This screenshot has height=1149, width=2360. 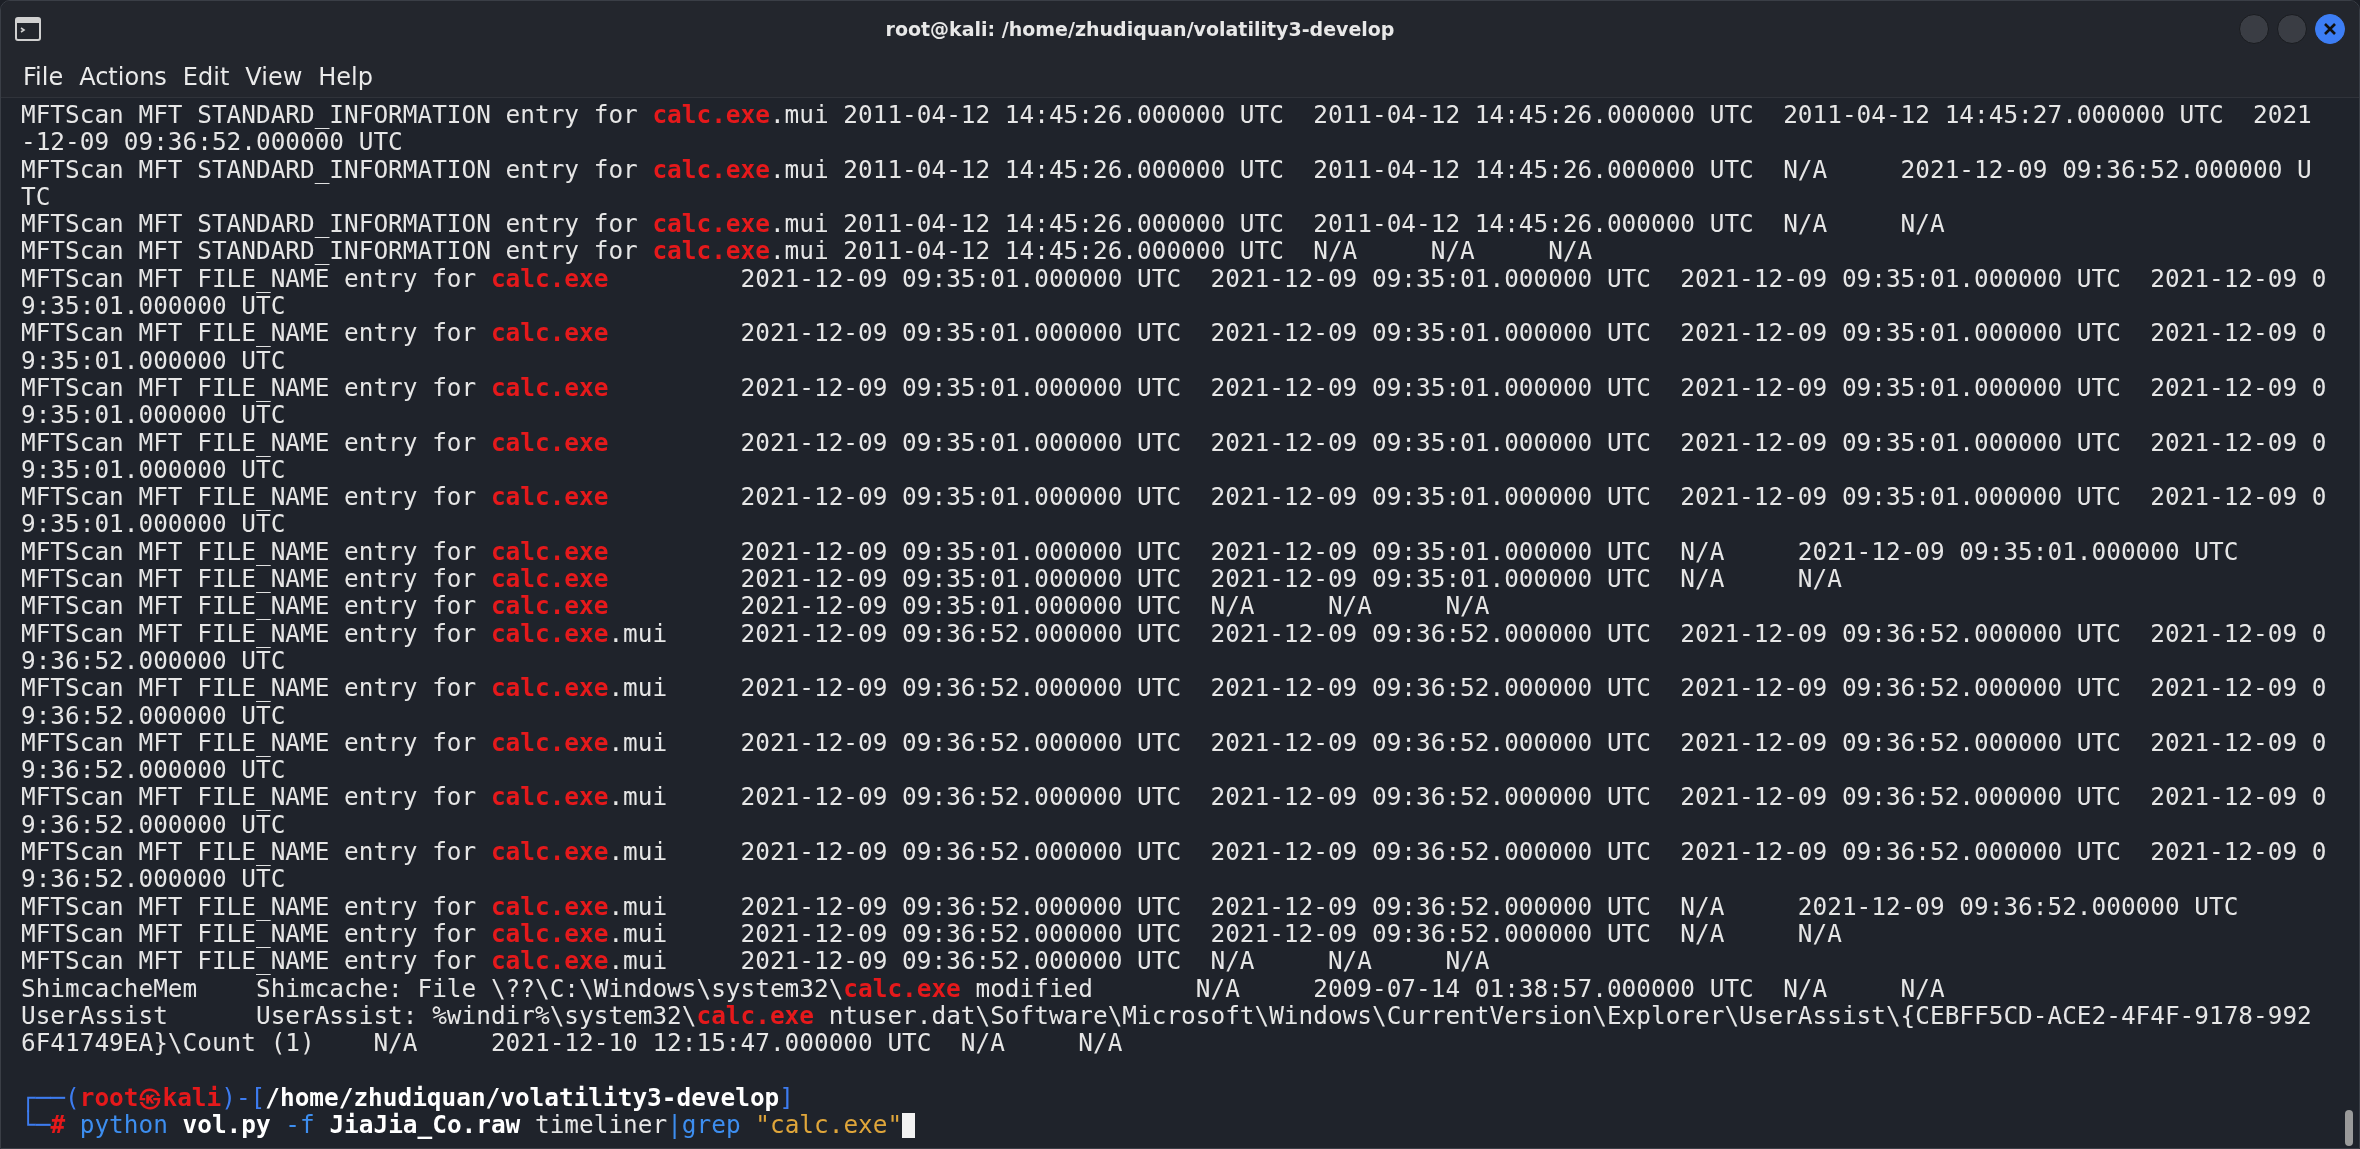 What do you see at coordinates (756, 606) in the screenshot?
I see `output-line: MFTScan MFT FILE_NAME entry for calc.exe 2021-12-09 09:35:01.000000 UTC N/A N/A N/A` at bounding box center [756, 606].